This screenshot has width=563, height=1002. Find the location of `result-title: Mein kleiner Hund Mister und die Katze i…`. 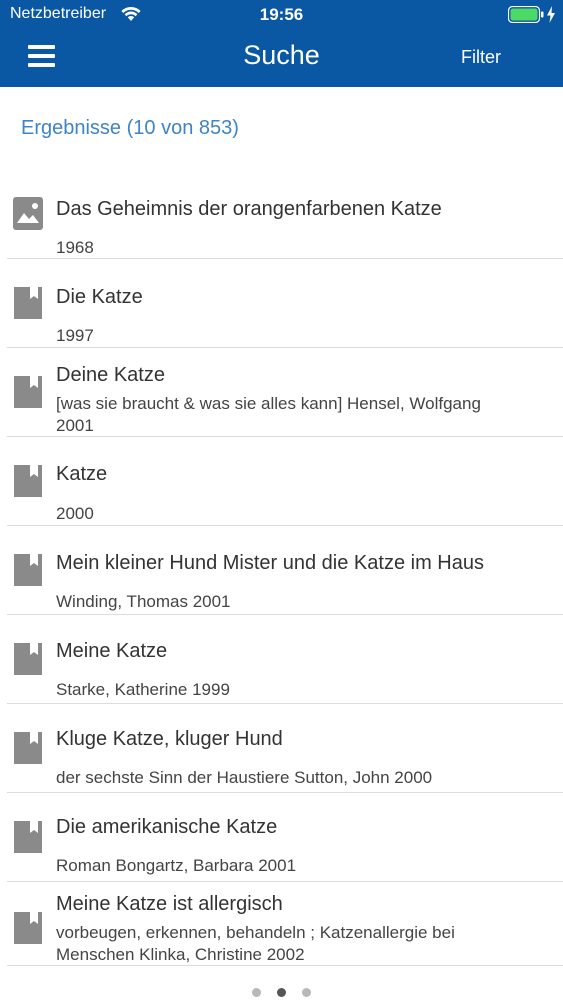

result-title: Mein kleiner Hund Mister und die Katze i… is located at coordinates (270, 563).